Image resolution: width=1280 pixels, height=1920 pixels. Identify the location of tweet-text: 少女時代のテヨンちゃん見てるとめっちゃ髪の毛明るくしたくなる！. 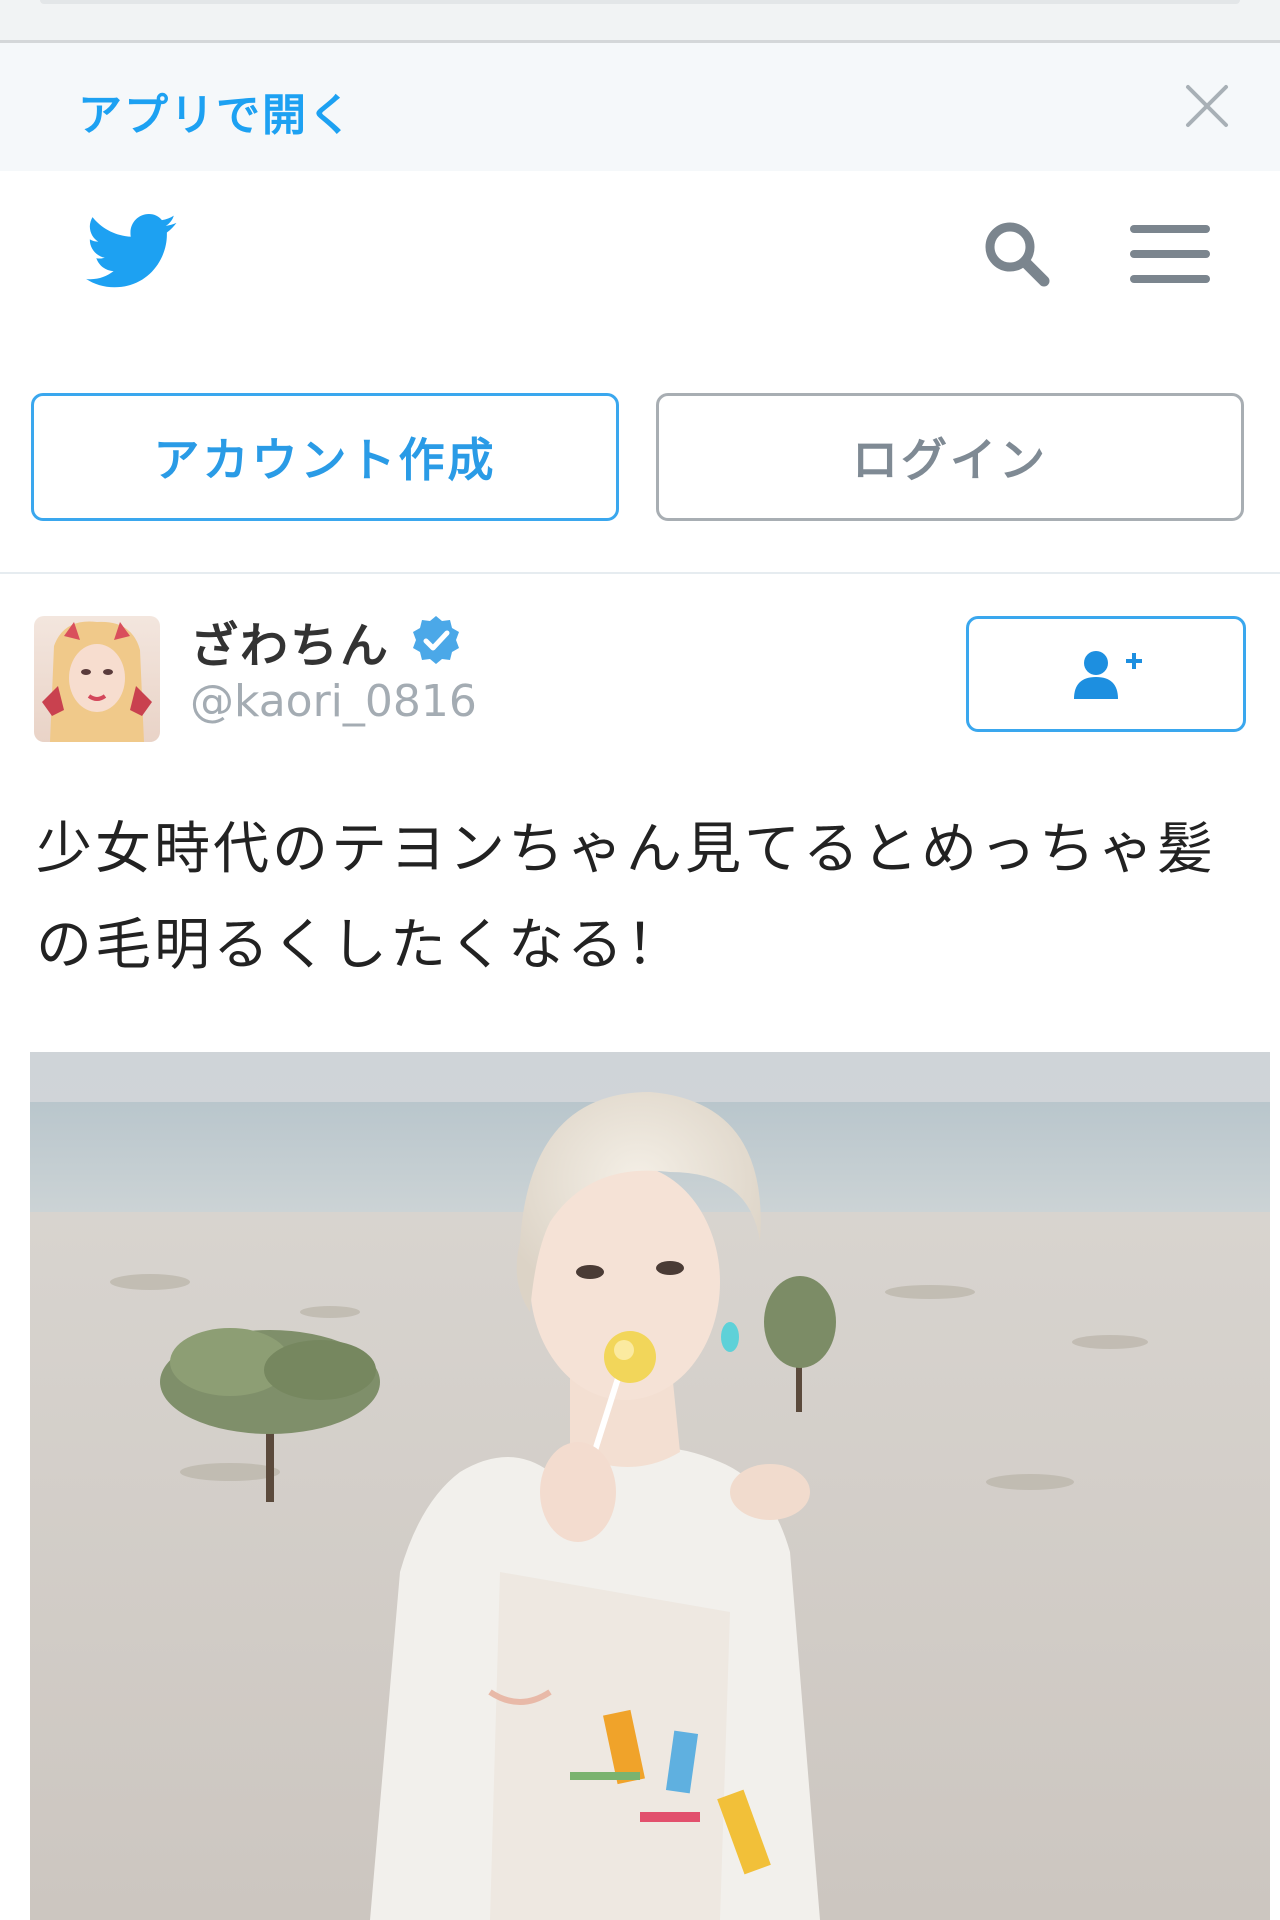
(626, 897).